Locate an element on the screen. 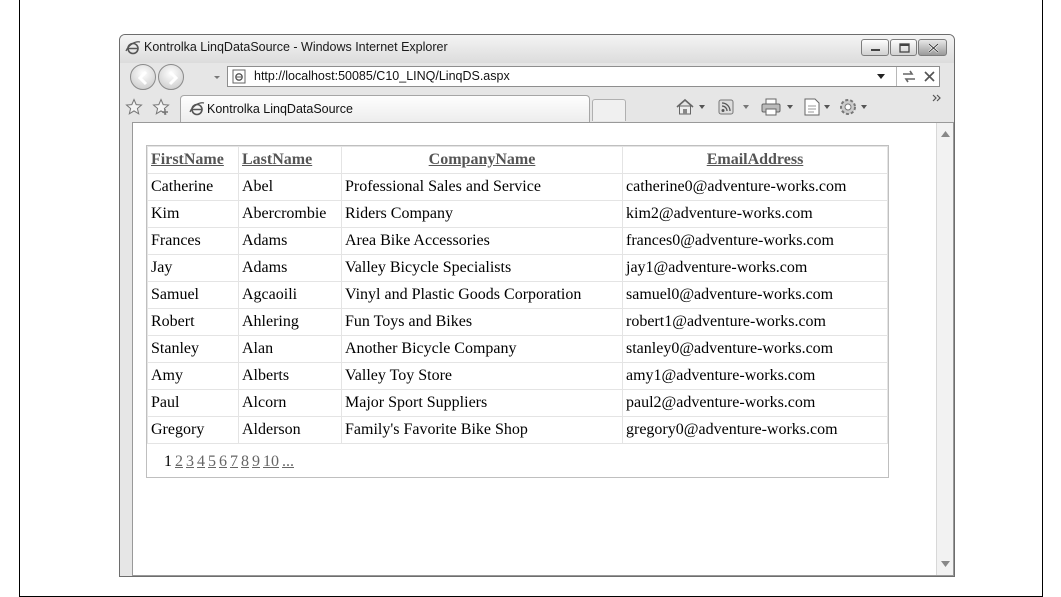 Image resolution: width=1061 pixels, height=597 pixels. close-icon is located at coordinates (933, 48).